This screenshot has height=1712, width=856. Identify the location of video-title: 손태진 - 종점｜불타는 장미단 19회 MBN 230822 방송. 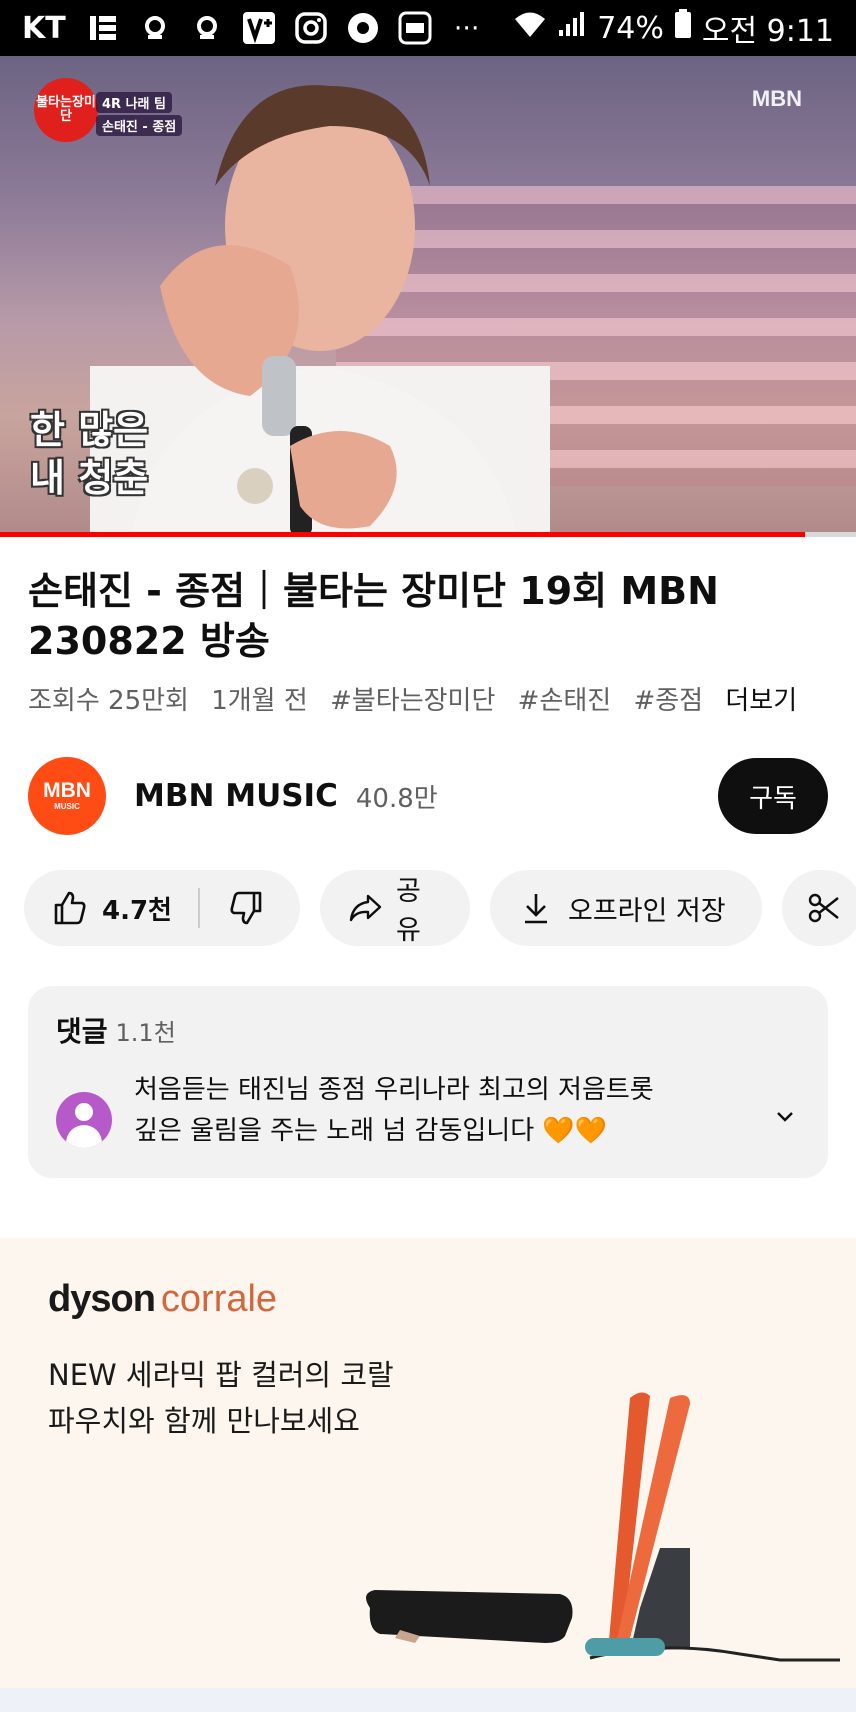
(428, 616).